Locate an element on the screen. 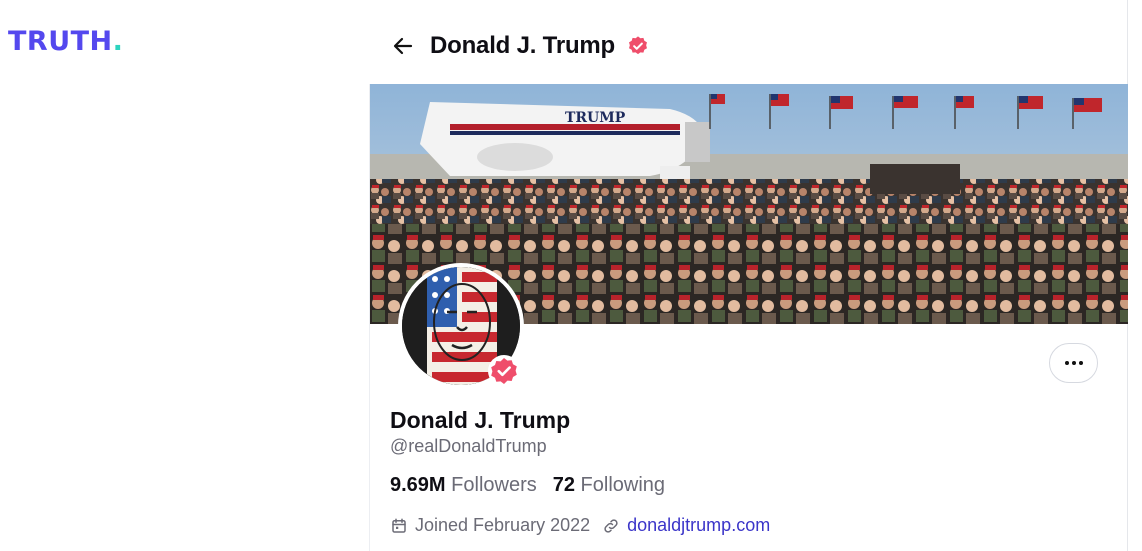 The height and width of the screenshot is (551, 1142). more-options-button is located at coordinates (1073, 363).